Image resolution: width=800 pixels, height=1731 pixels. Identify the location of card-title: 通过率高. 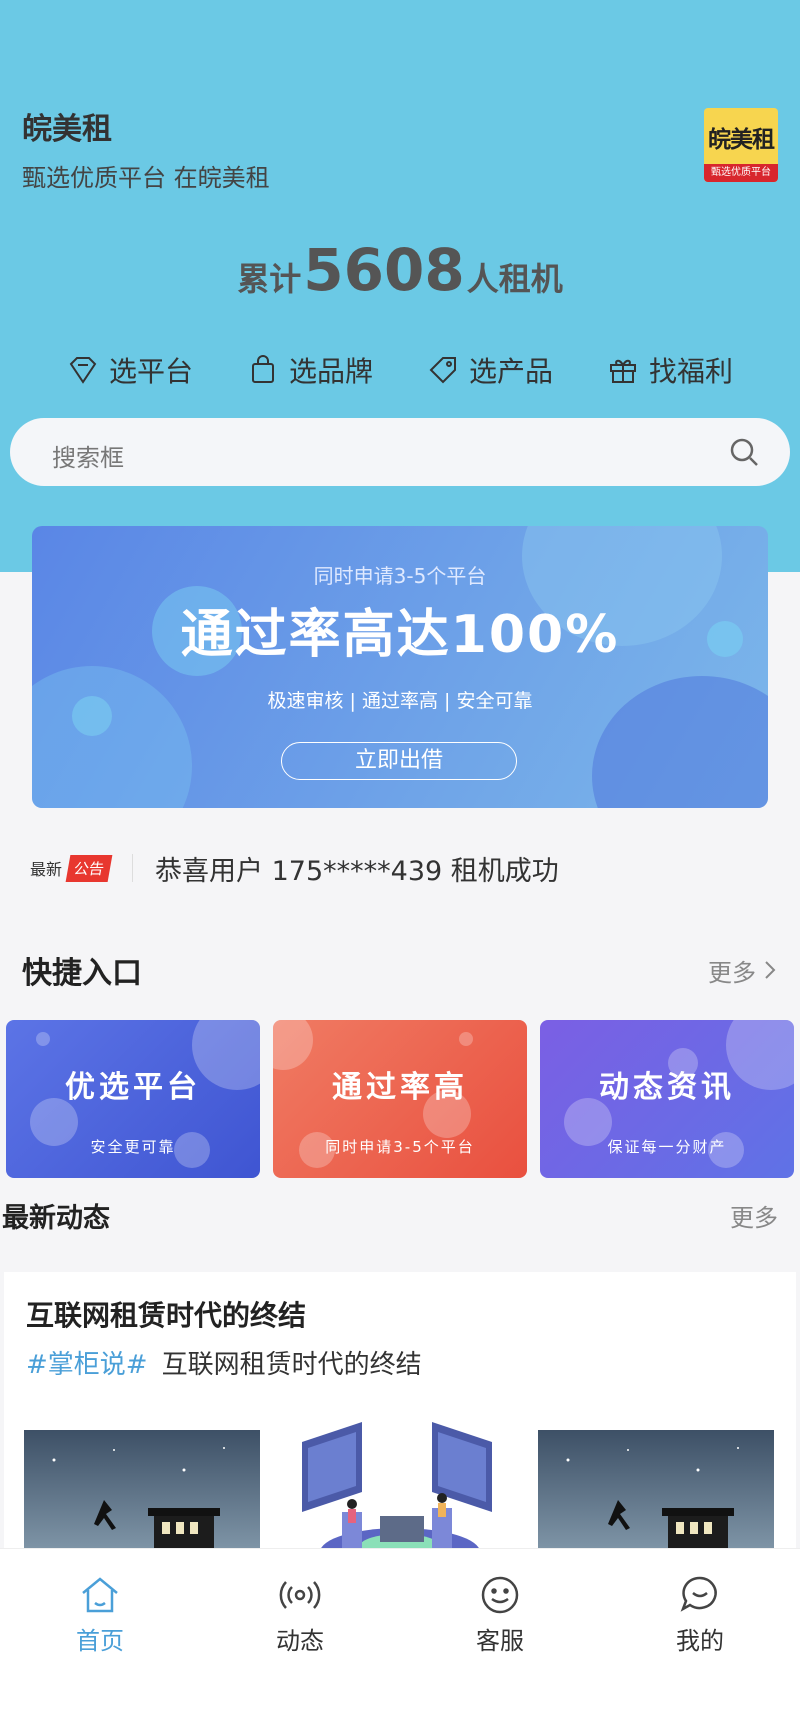
(400, 1087).